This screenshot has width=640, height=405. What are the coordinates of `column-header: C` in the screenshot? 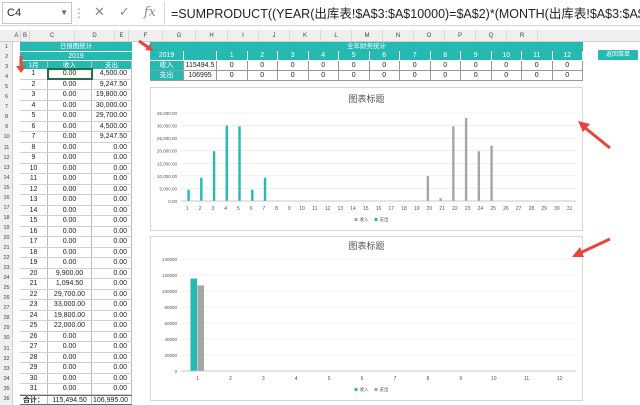 It's located at (52, 36).